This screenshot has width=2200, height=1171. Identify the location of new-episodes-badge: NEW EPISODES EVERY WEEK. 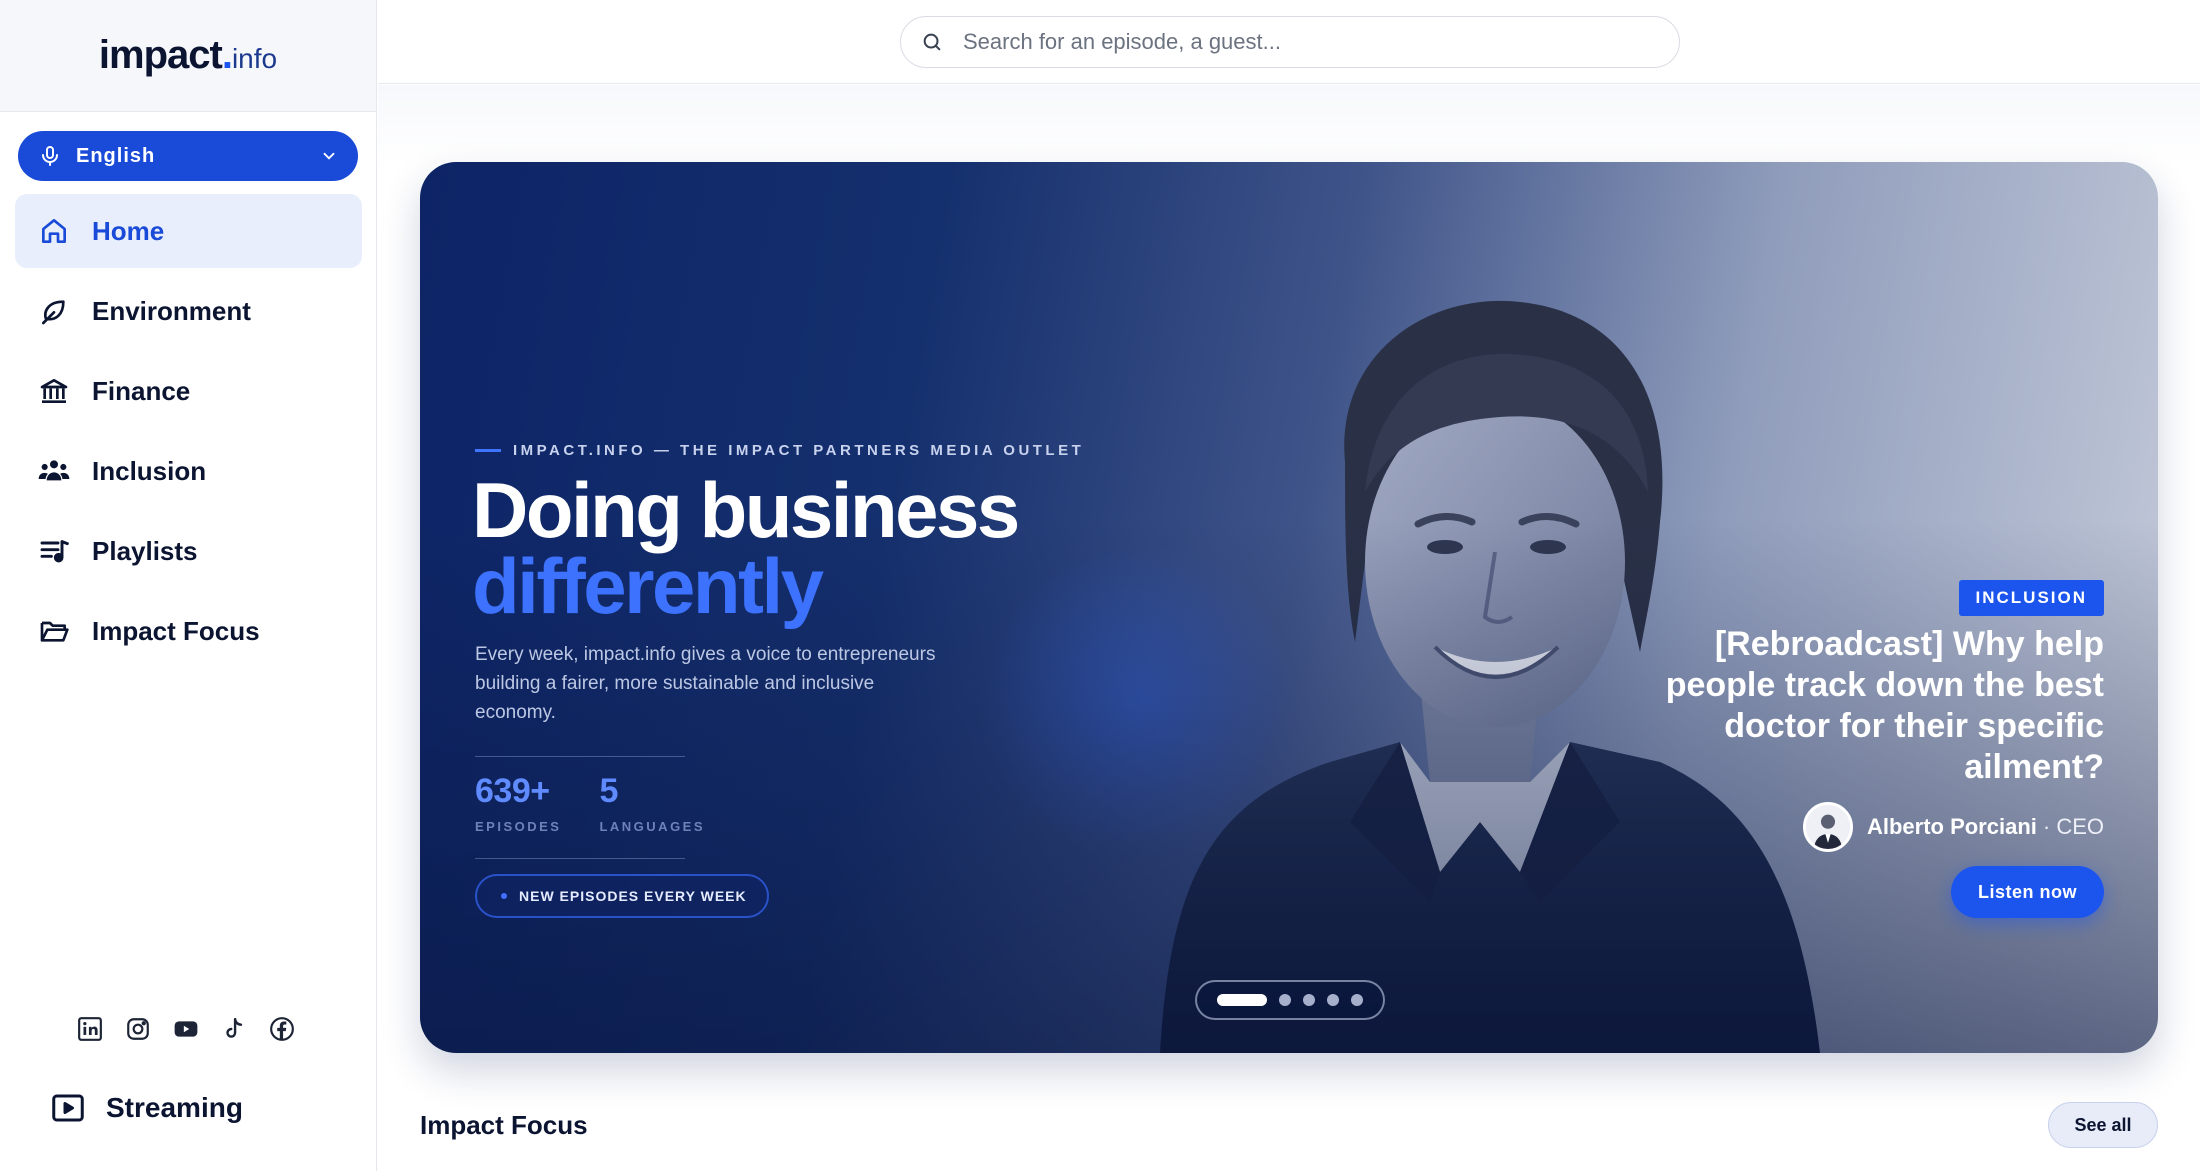
(622, 896).